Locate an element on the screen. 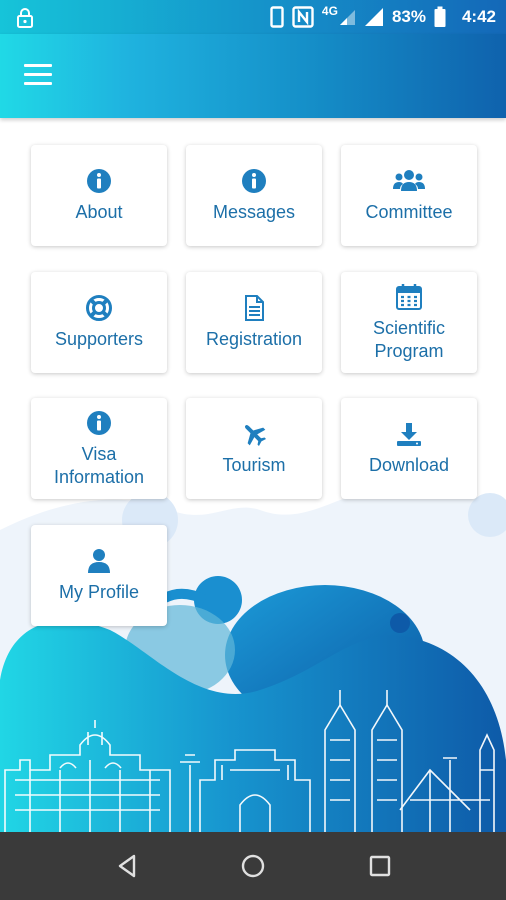 This screenshot has width=506, height=900. scientific-program-button: Scientific Program is located at coordinates (409, 322).